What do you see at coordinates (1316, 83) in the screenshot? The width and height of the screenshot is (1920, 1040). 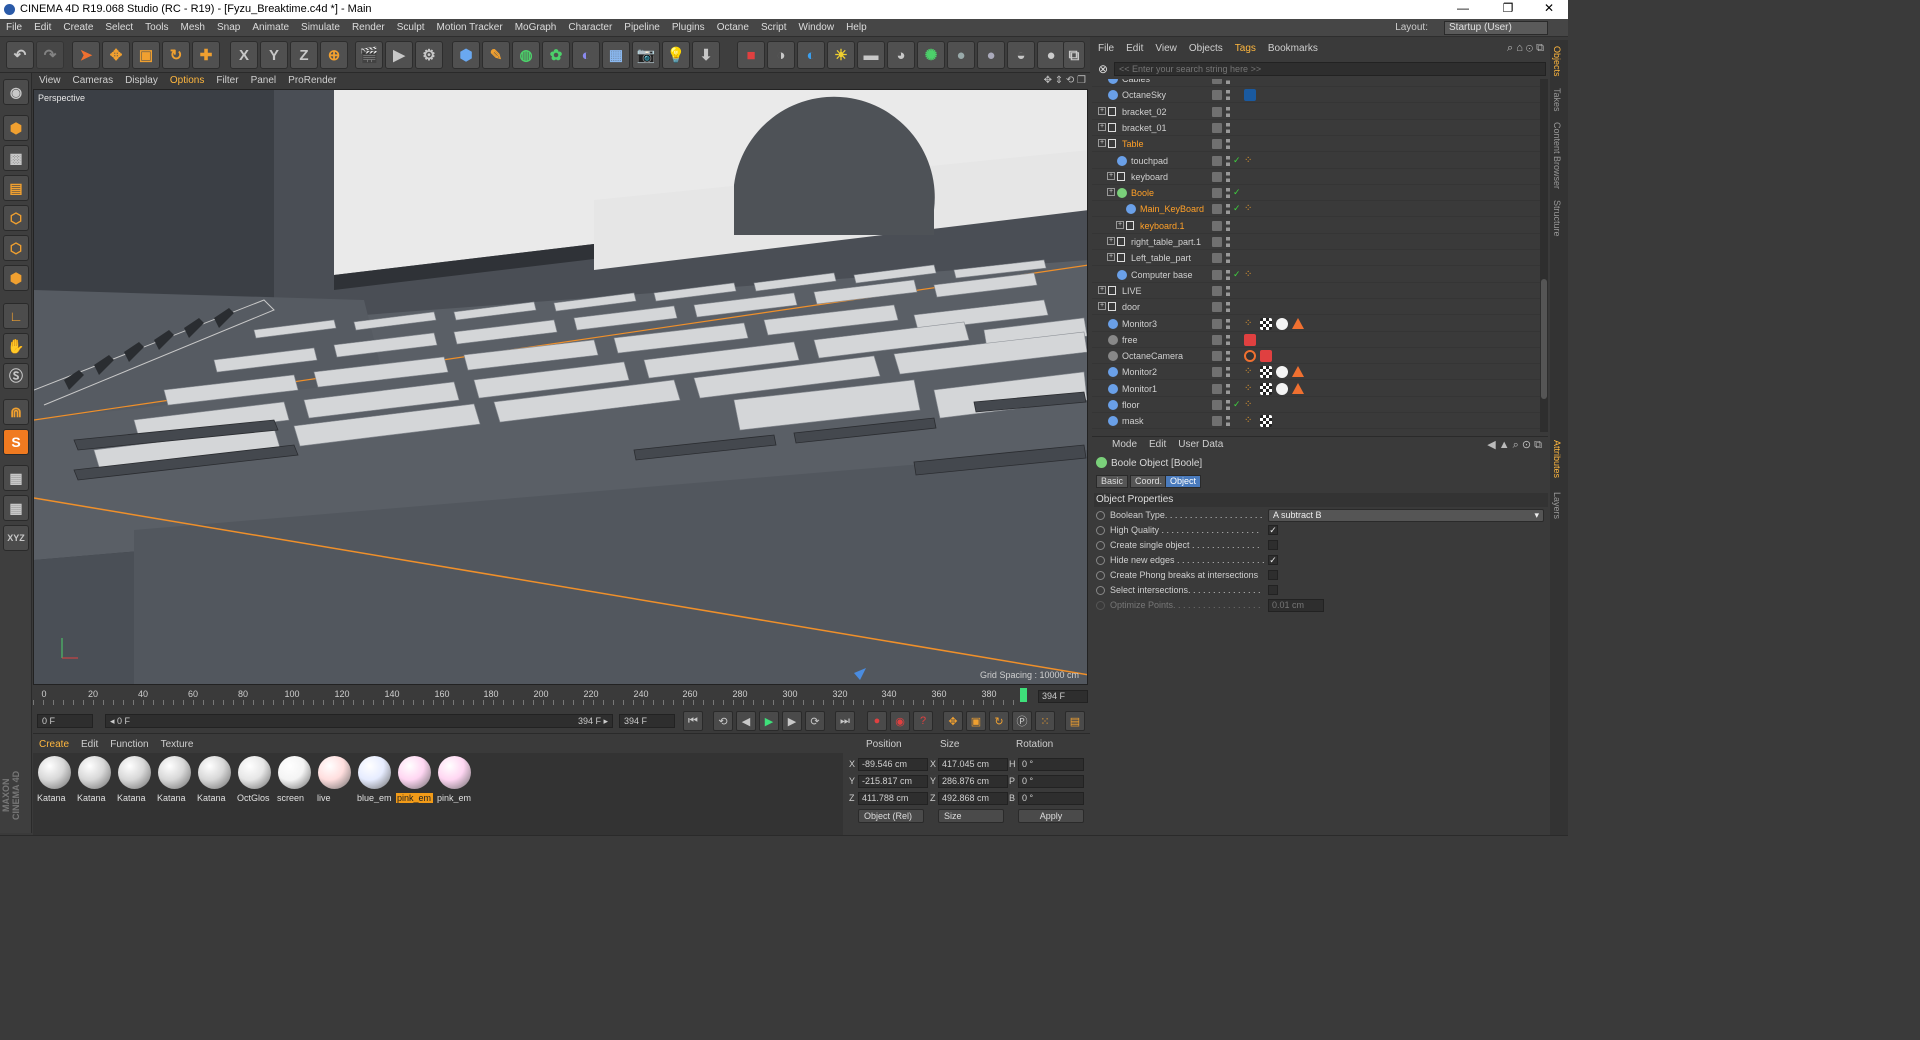 I see `object-row: Cables` at bounding box center [1316, 83].